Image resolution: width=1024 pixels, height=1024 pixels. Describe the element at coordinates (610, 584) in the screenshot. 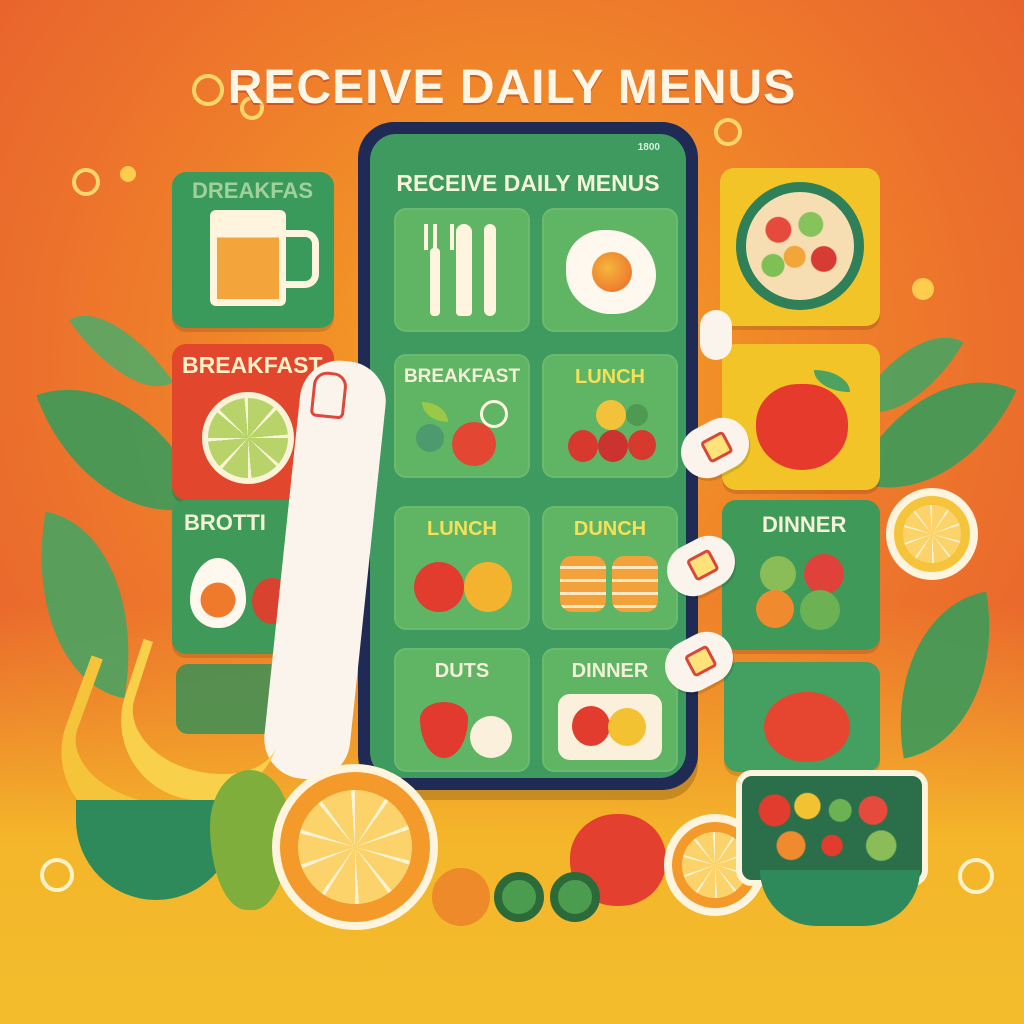

I see `bread-icon` at that location.